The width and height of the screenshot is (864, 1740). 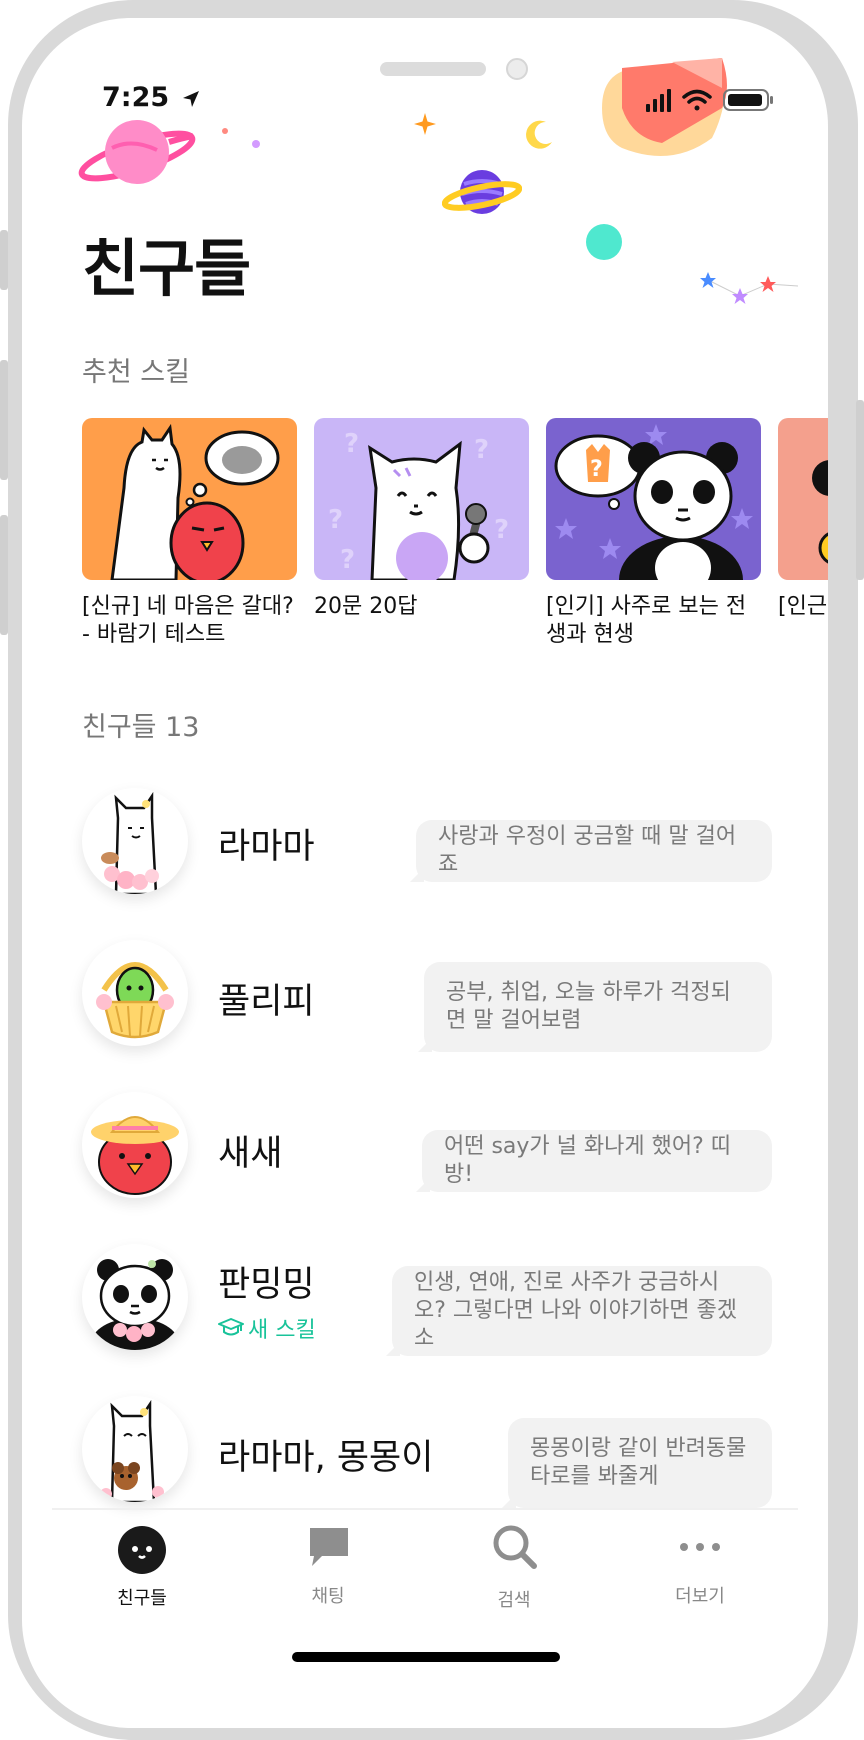 What do you see at coordinates (658, 100) in the screenshot?
I see `cellular-signal-icon` at bounding box center [658, 100].